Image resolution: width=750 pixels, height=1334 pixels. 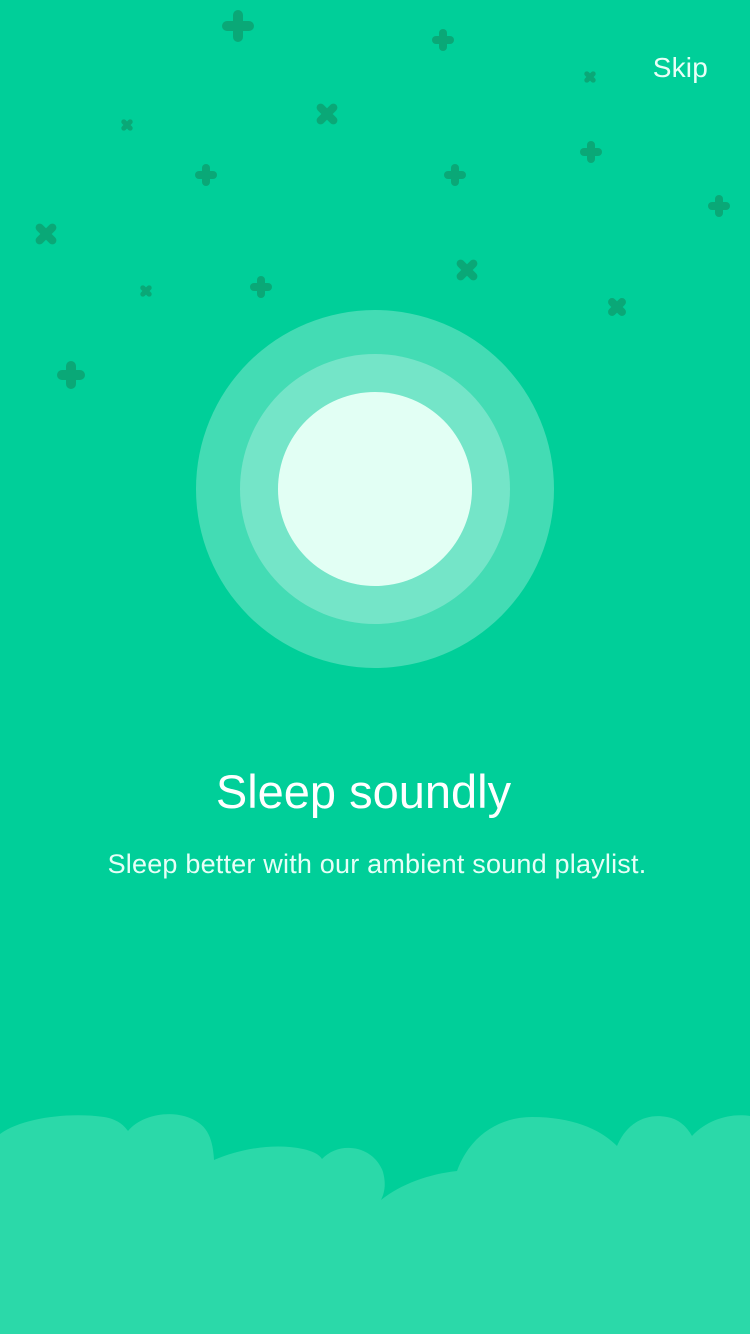 I want to click on skip-button: Skip, so click(x=680, y=68).